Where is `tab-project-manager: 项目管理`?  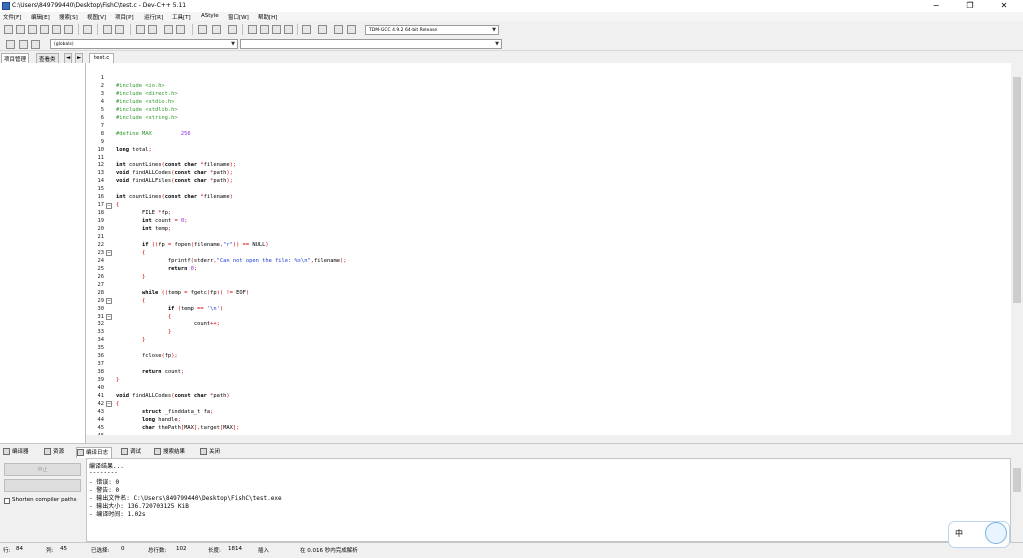
tab-project-manager: 项目管理 is located at coordinates (15, 58).